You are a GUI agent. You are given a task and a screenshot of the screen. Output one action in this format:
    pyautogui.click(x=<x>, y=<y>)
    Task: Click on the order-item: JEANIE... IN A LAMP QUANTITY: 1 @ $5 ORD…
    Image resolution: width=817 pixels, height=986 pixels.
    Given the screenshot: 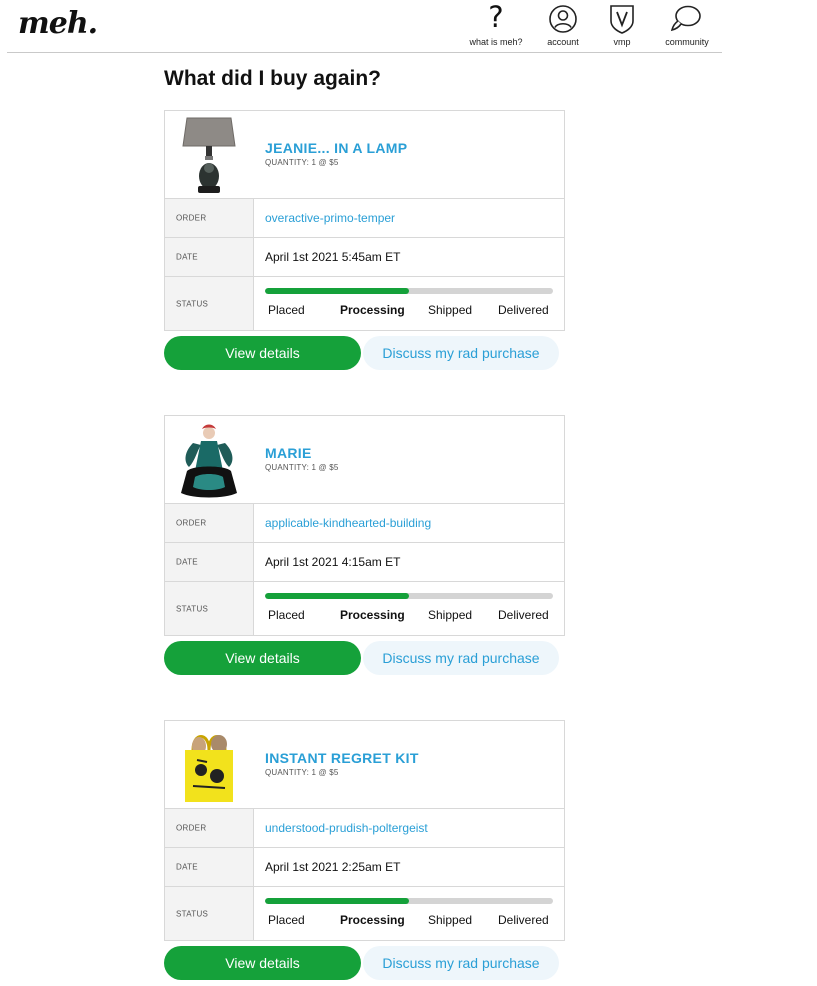 What is the action you would take?
    pyautogui.click(x=364, y=243)
    